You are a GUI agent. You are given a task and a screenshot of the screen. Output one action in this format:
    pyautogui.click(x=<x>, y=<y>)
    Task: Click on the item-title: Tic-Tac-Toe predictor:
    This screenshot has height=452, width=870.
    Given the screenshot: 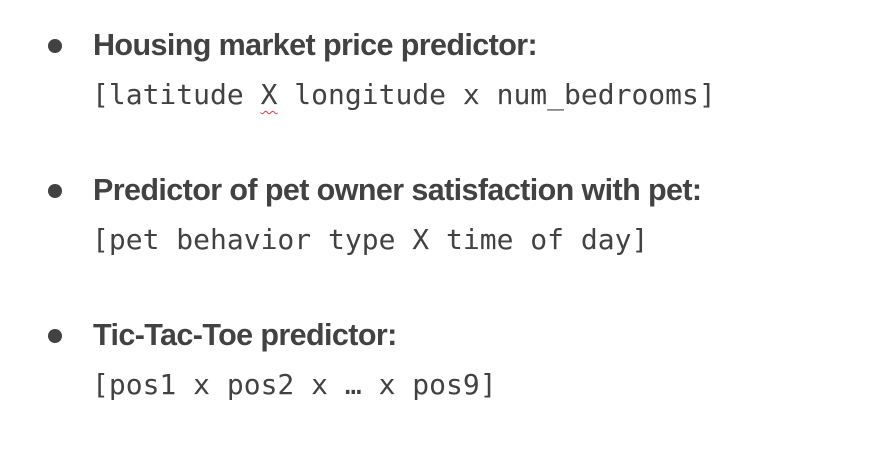 What is the action you would take?
    pyautogui.click(x=245, y=335)
    